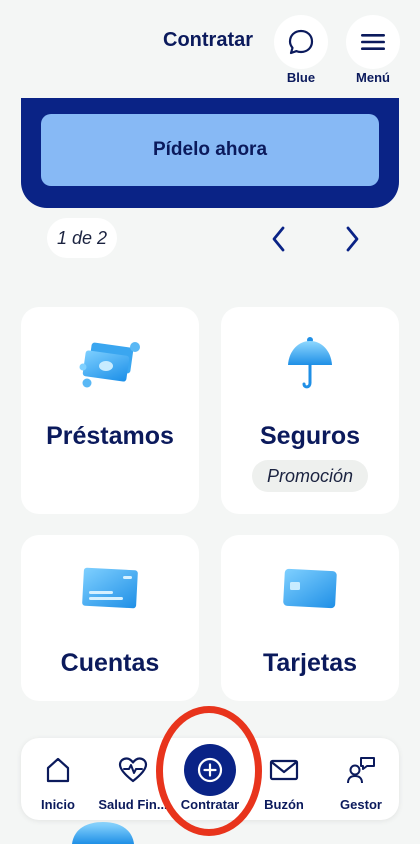 Image resolution: width=420 pixels, height=844 pixels. I want to click on plus-circle-icon, so click(210, 770).